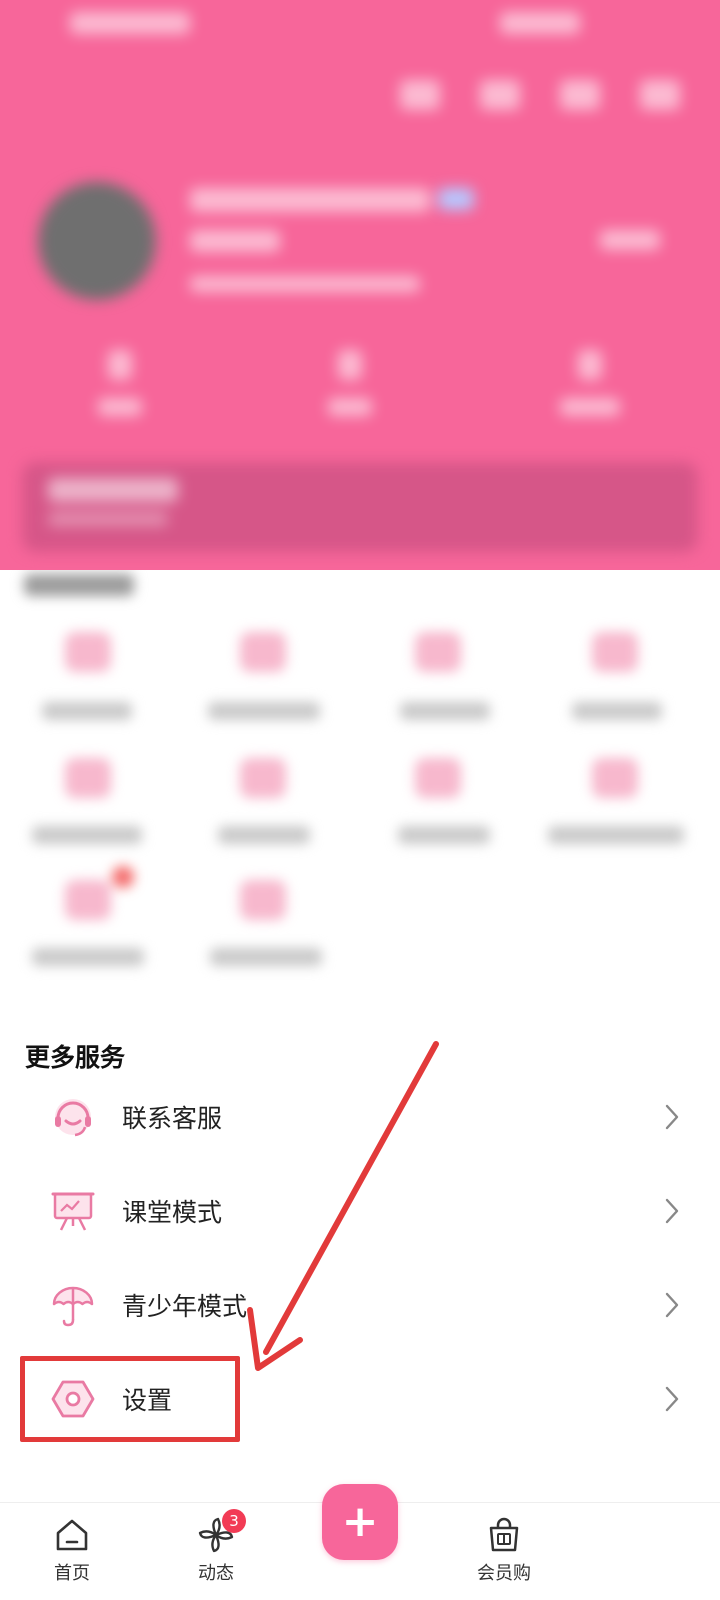 Image resolution: width=720 pixels, height=1600 pixels. Describe the element at coordinates (130, 1399) in the screenshot. I see `annotation-highlight-box` at that location.